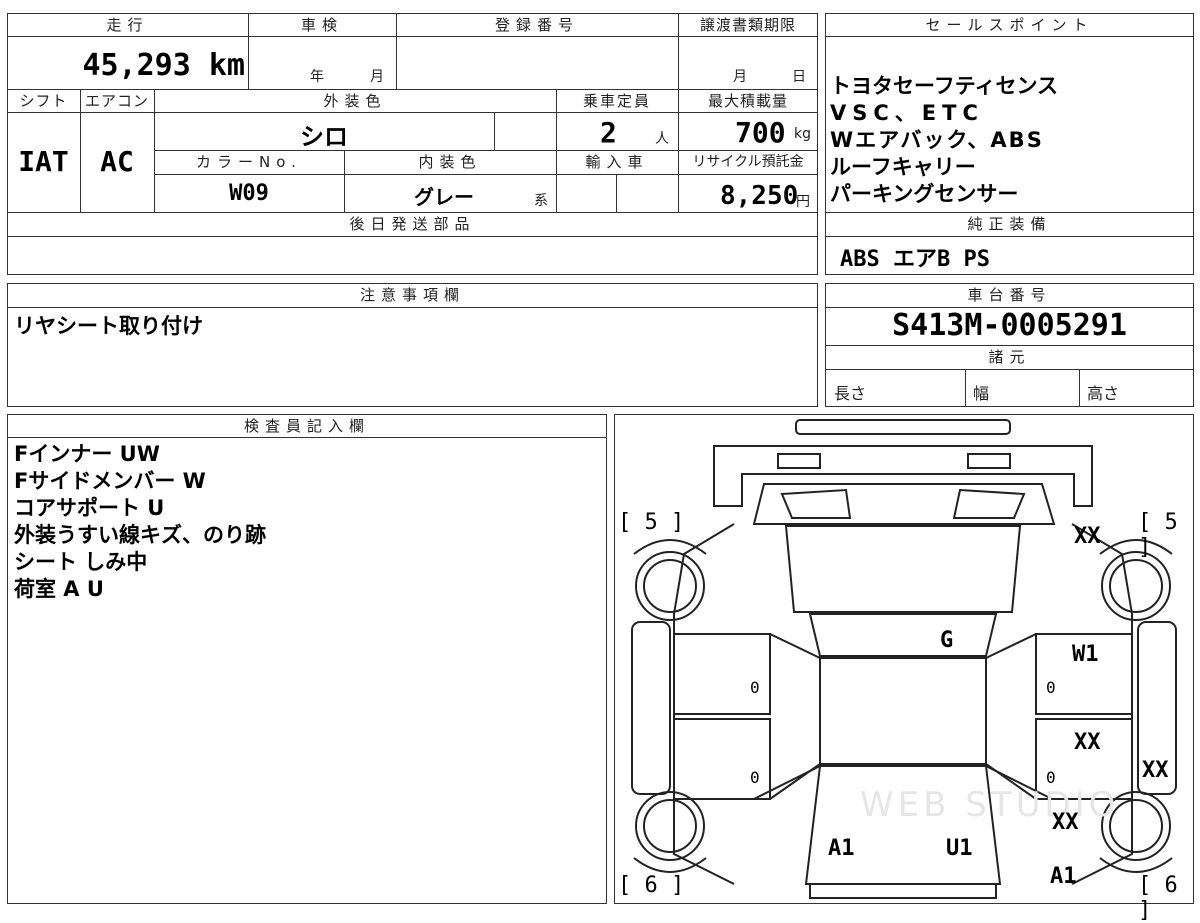 This screenshot has width=1200, height=923. Describe the element at coordinates (249, 162) in the screenshot. I see `color-no-header: カラーNo.` at that location.